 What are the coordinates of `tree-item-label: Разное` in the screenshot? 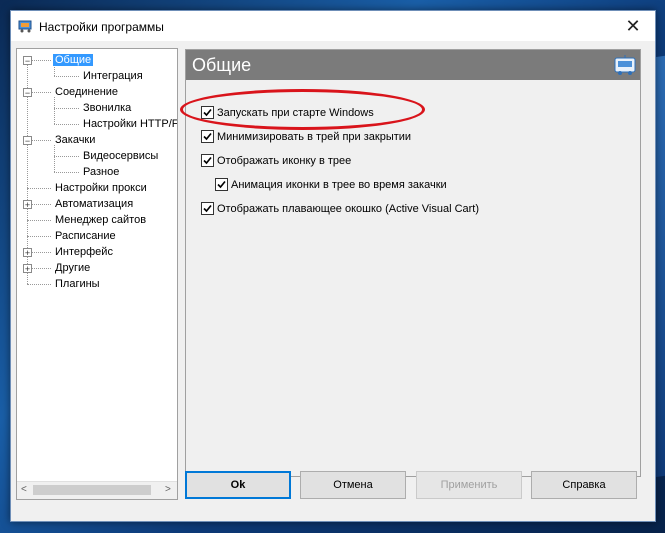 It's located at (101, 172).